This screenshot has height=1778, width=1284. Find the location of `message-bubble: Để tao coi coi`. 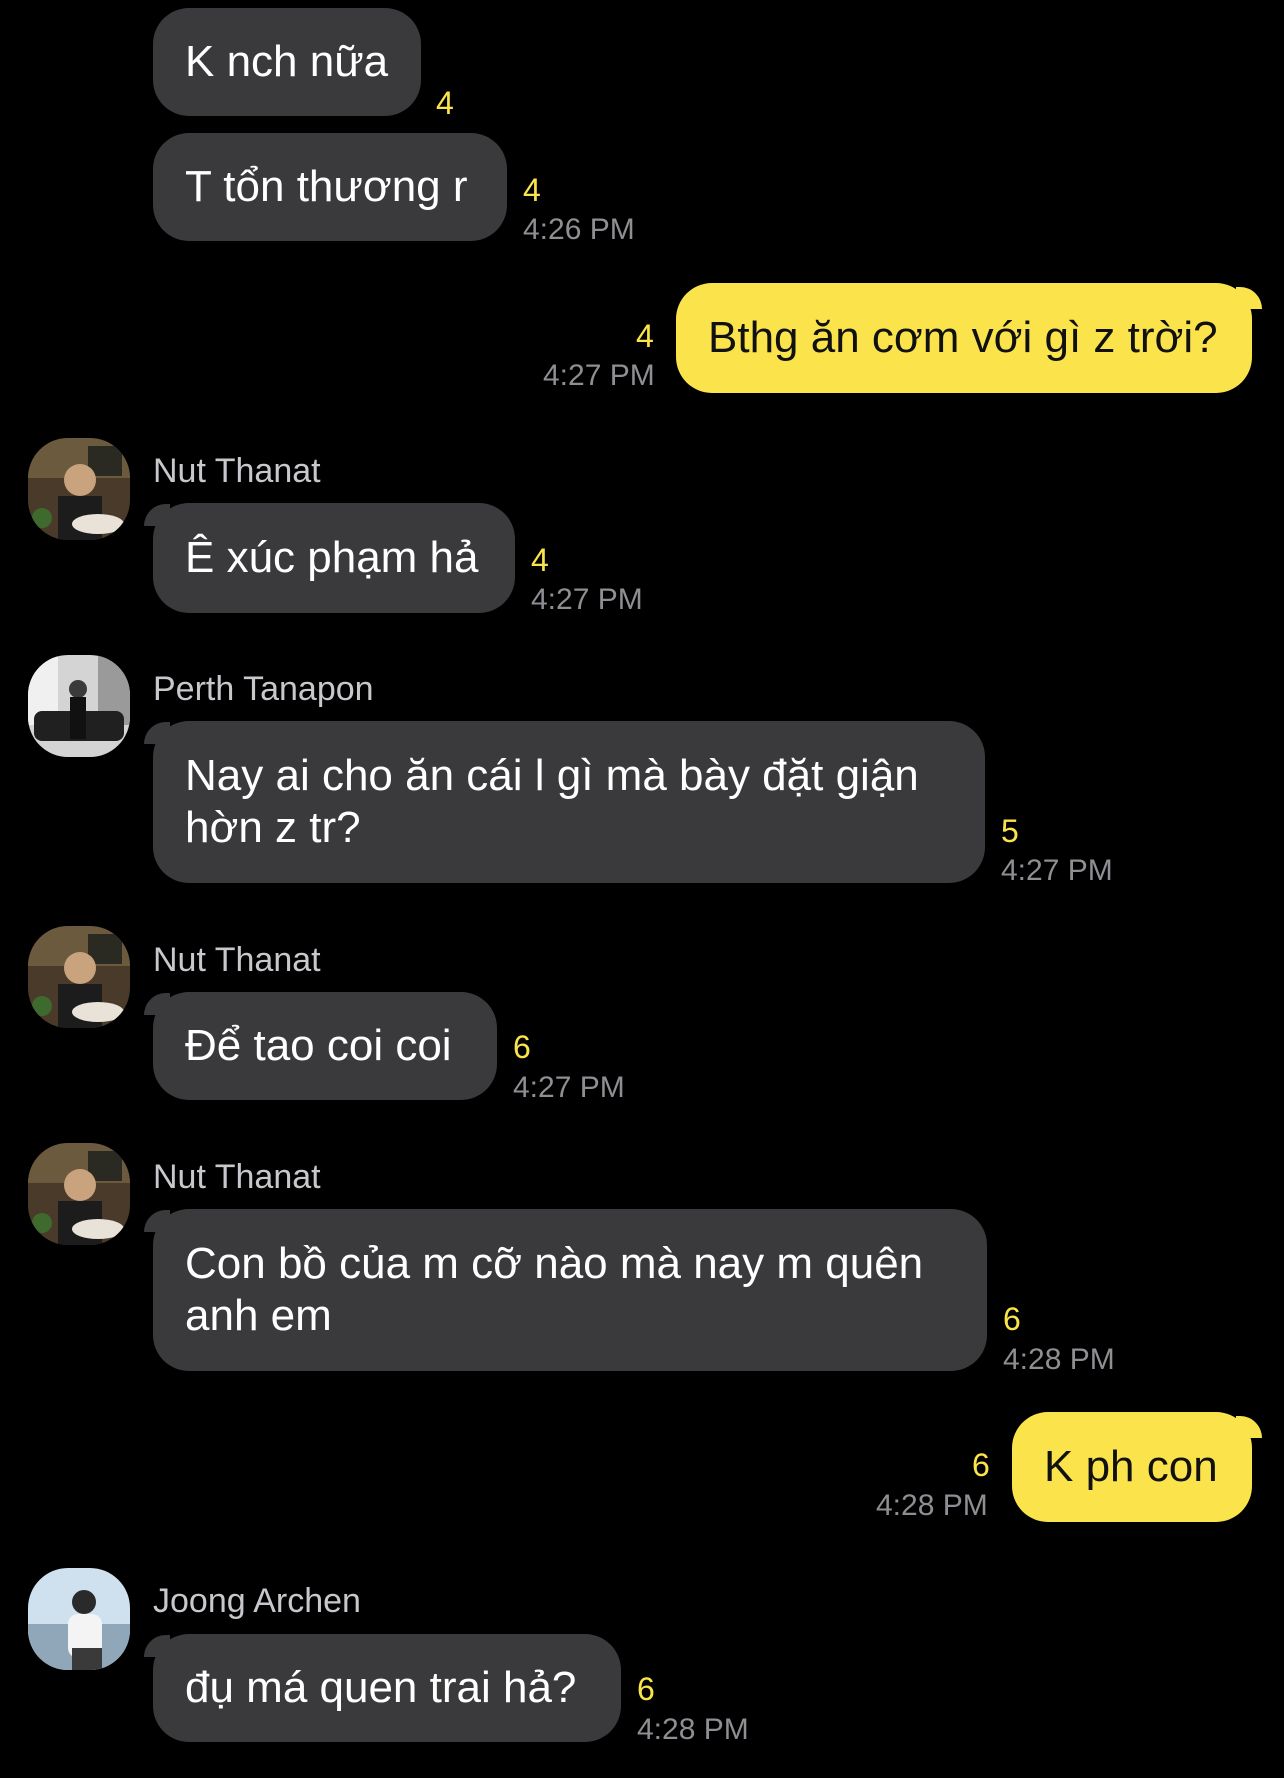

message-bubble: Để tao coi coi is located at coordinates (325, 1046).